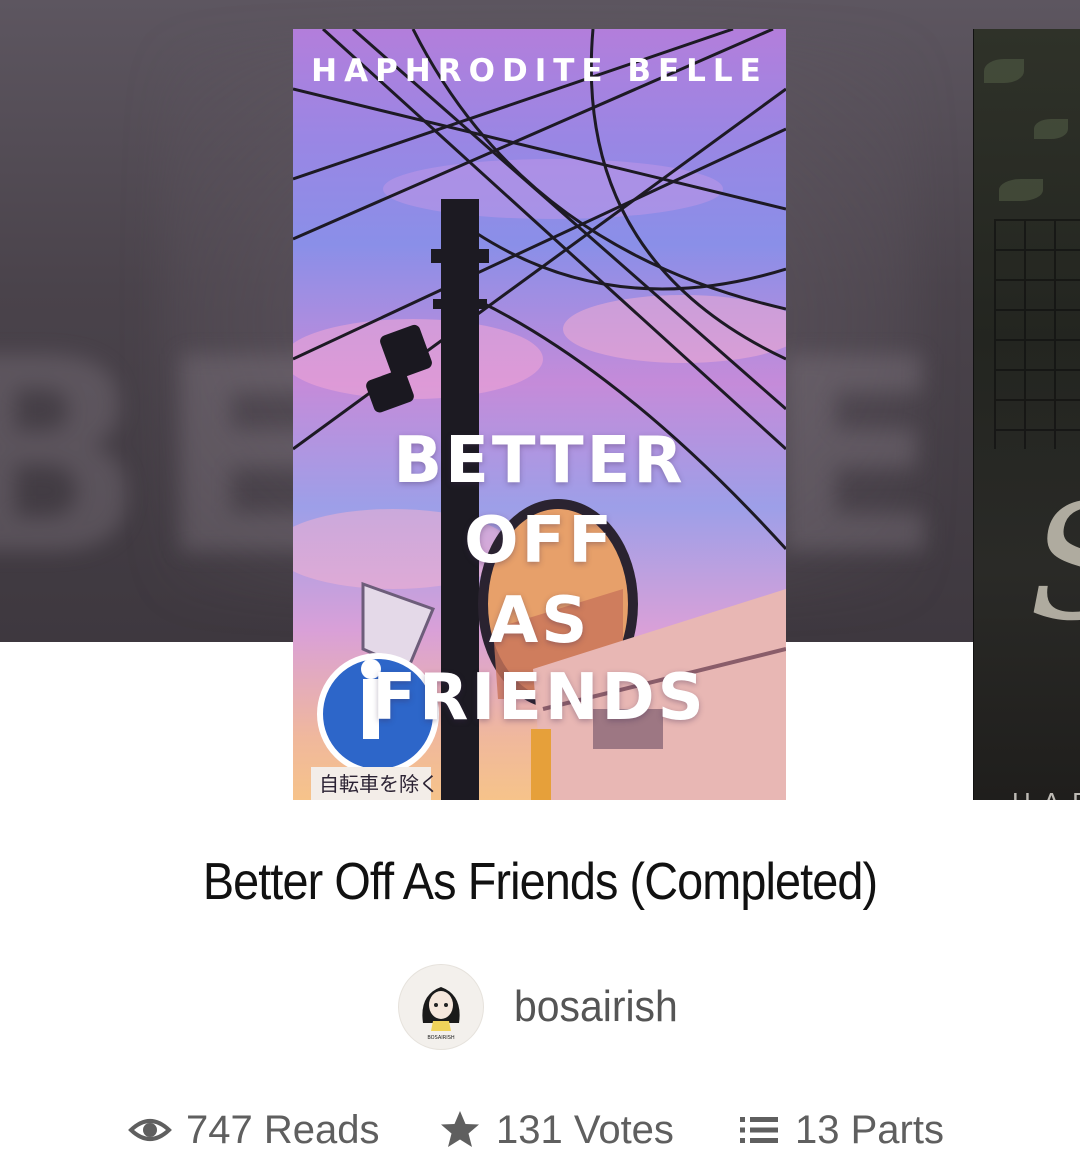 This screenshot has width=1080, height=1176. What do you see at coordinates (540, 882) in the screenshot?
I see `story-title: Better Off As Friends (Completed)` at bounding box center [540, 882].